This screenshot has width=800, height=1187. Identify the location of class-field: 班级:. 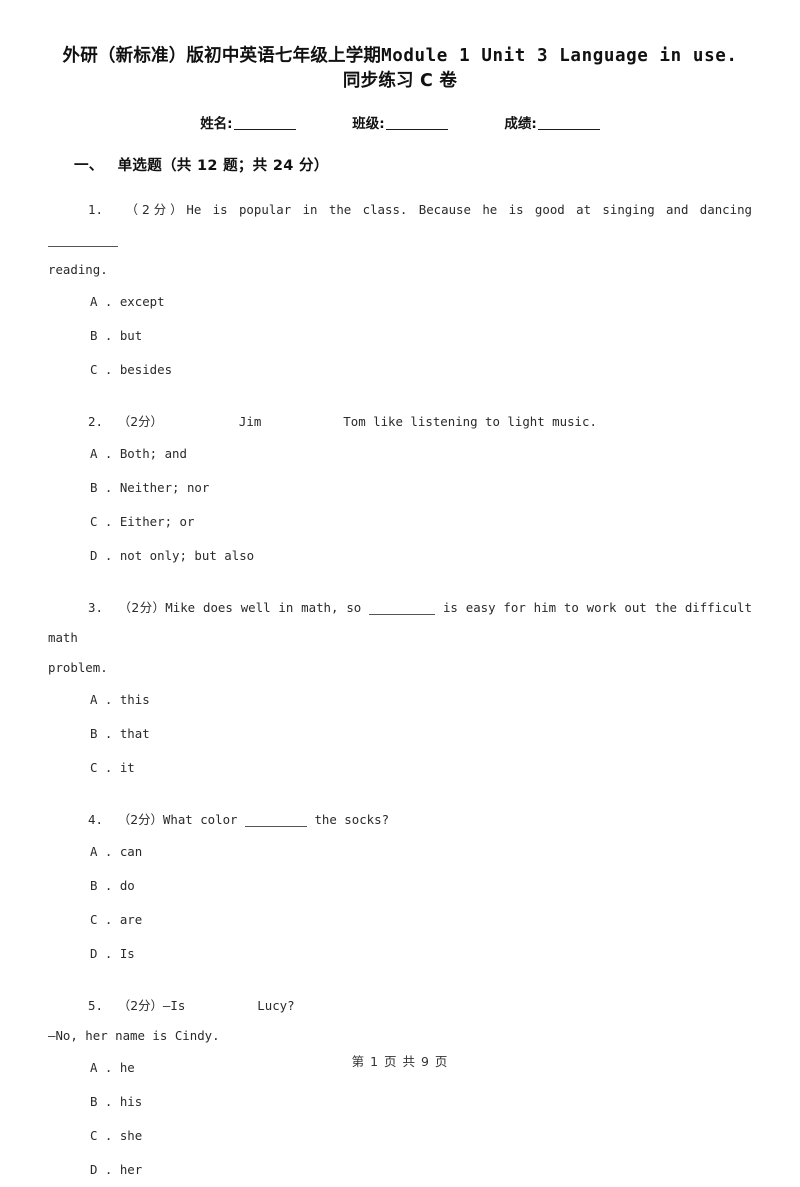
(400, 122).